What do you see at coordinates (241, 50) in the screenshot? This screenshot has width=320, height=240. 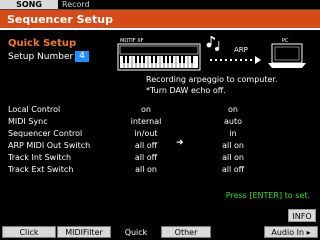 I see `arp-label: ARP` at bounding box center [241, 50].